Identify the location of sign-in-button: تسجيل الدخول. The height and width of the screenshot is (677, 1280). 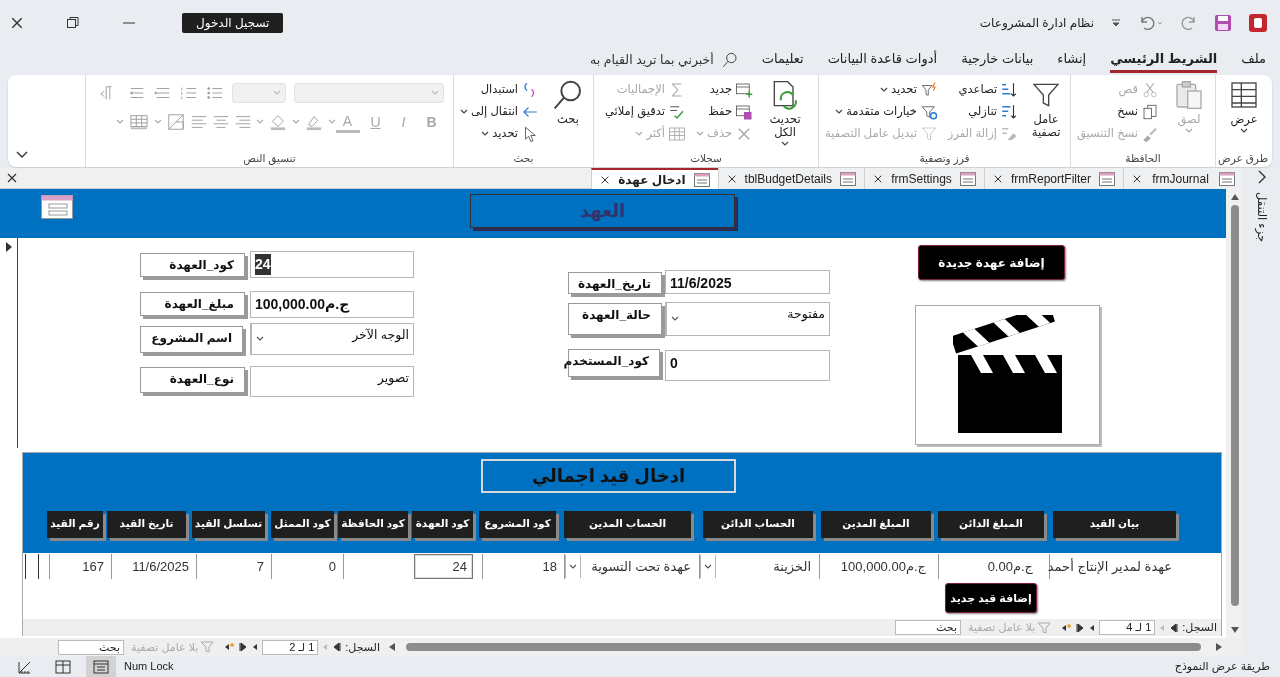
(233, 22).